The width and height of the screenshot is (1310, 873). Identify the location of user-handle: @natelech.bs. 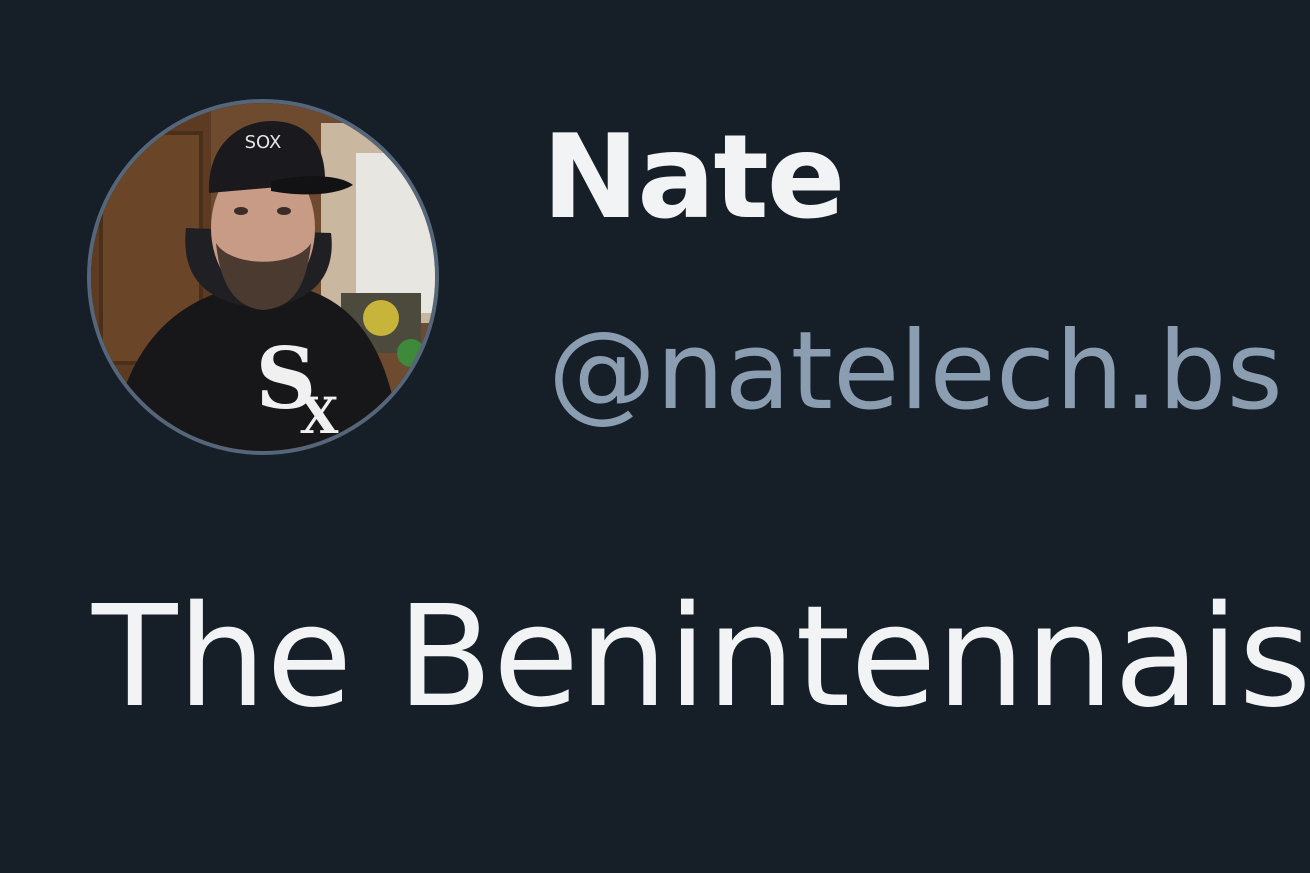
(915, 372).